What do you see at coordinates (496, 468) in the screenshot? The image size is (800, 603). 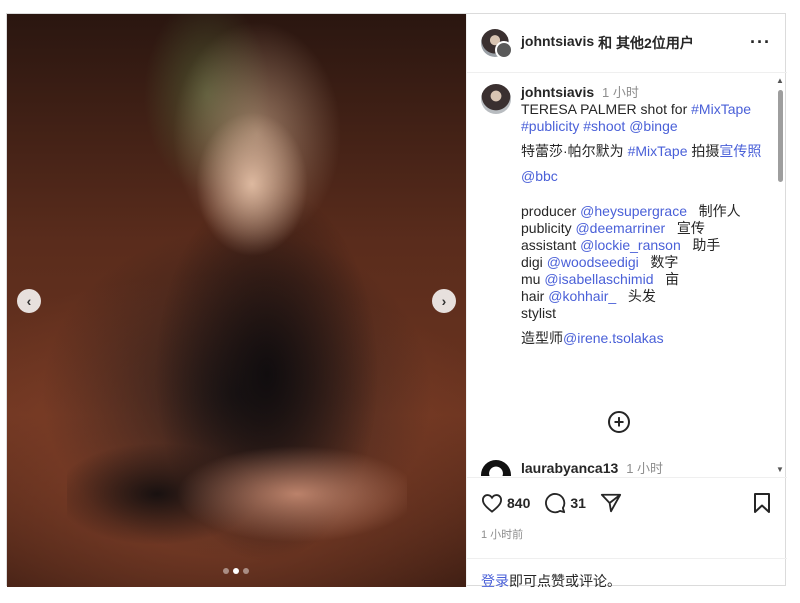 I see `commenter-avatar` at bounding box center [496, 468].